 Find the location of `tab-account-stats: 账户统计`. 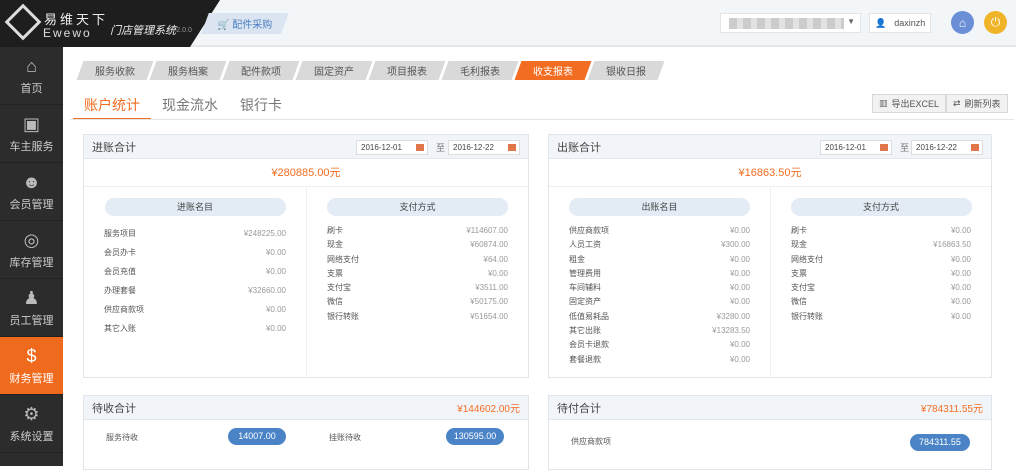

tab-account-stats: 账户统计 is located at coordinates (112, 107).